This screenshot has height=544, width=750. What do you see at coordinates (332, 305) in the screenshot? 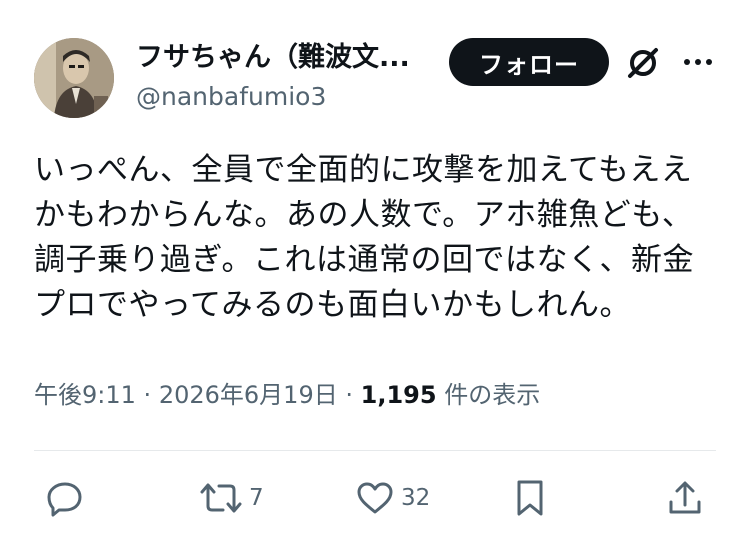
I see `post-text-line: プロでやってみるのも面白いかもしれん。` at bounding box center [332, 305].